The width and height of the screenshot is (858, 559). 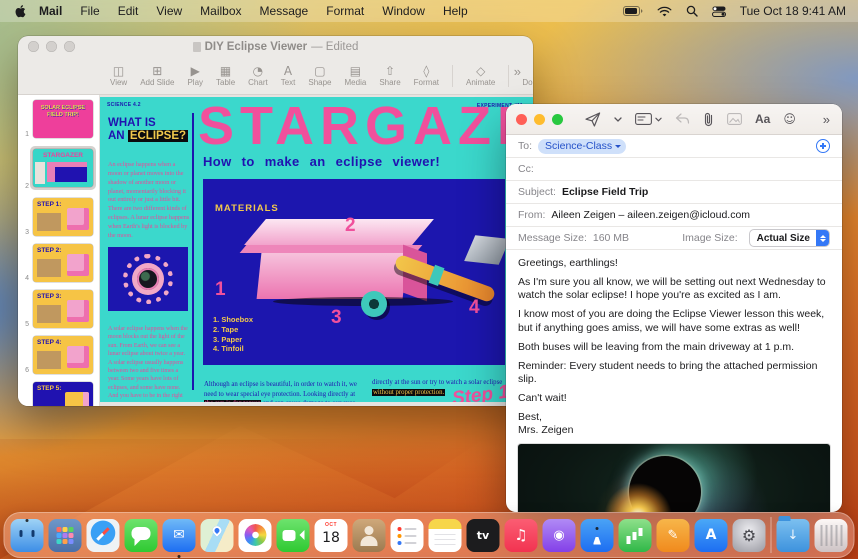 What do you see at coordinates (63, 119) in the screenshot?
I see `slide-thumbnail: SOLAR ECLIPSE FIELD TRIP!` at bounding box center [63, 119].